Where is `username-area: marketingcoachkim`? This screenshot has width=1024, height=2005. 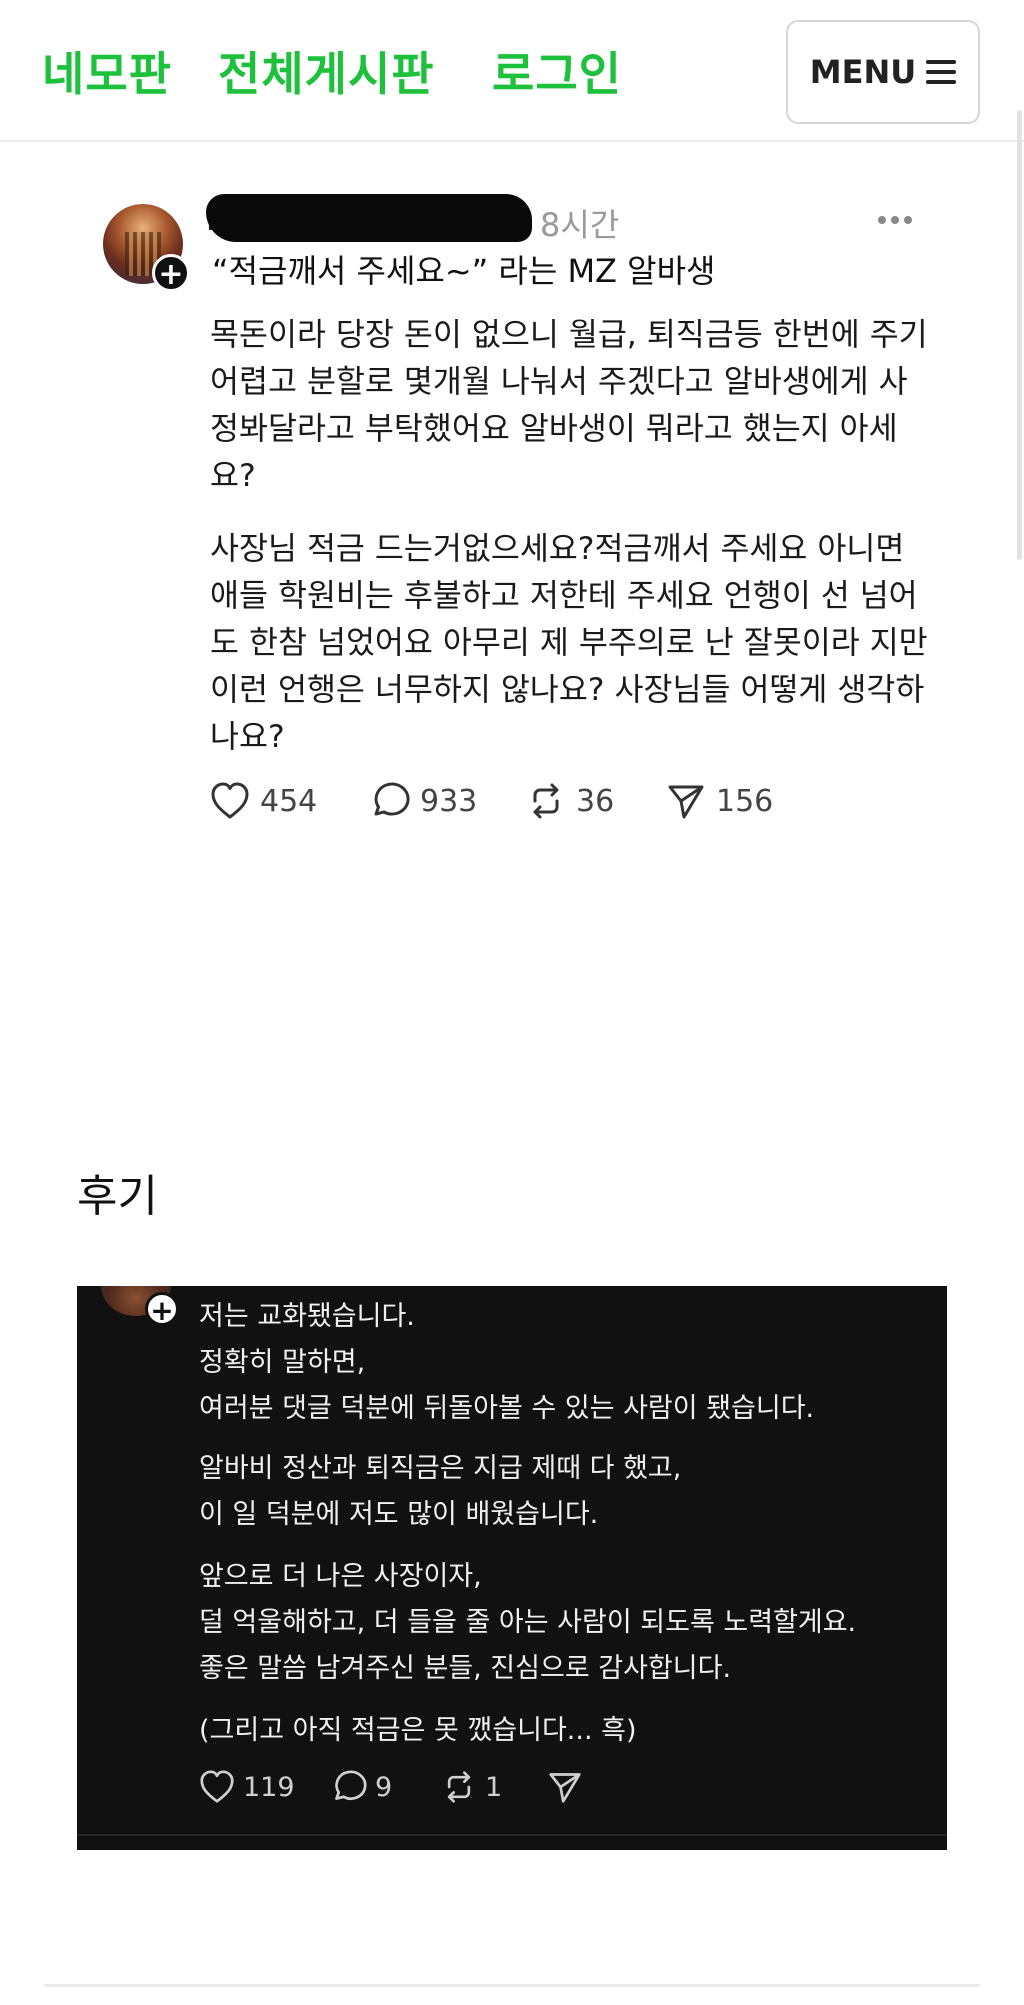
username-area: marketingcoachkim is located at coordinates (369, 219).